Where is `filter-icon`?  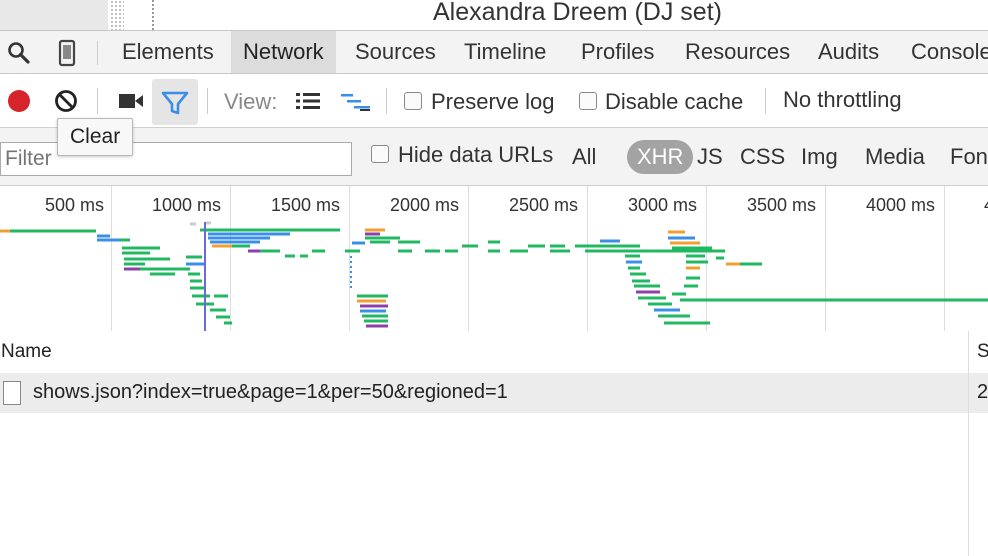 filter-icon is located at coordinates (175, 102).